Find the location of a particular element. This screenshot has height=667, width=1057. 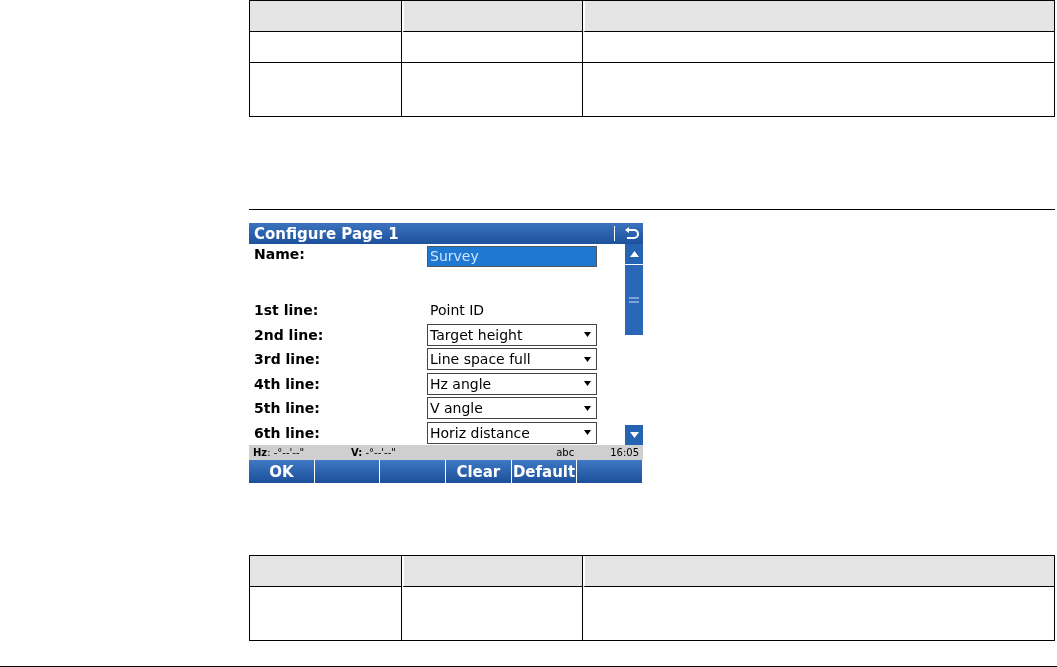

softkey-button: OK is located at coordinates (282, 471).